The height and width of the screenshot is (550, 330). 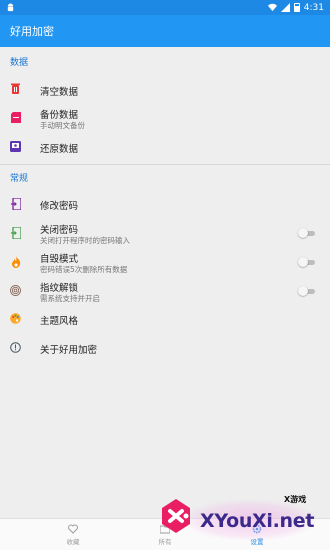 What do you see at coordinates (69, 350) in the screenshot?
I see `about-title: 关于好用加密` at bounding box center [69, 350].